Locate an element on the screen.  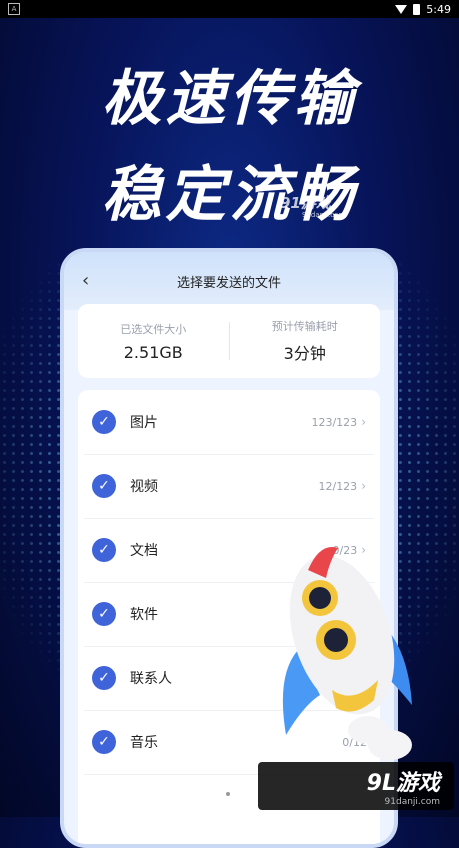
category-row-videos: ✓ 视频 12/123 › is located at coordinates (229, 486).